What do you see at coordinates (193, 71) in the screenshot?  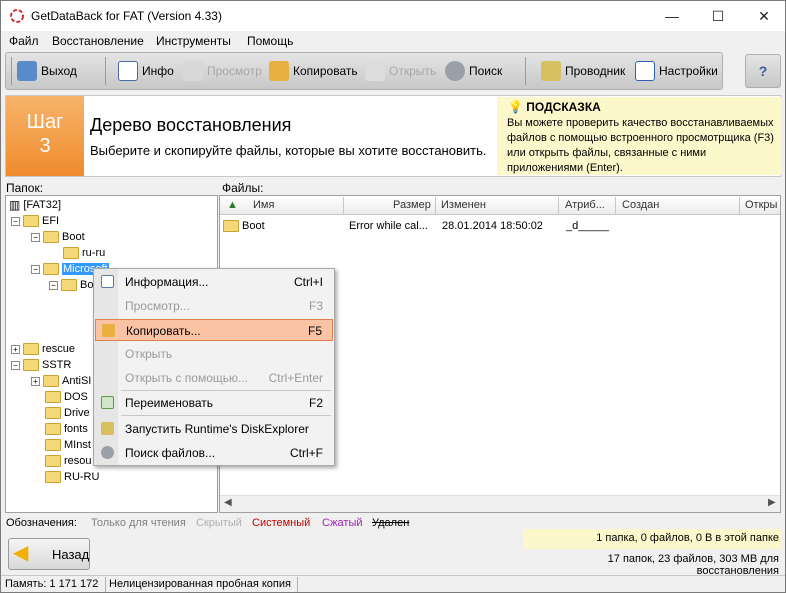 I see `preview-icon` at bounding box center [193, 71].